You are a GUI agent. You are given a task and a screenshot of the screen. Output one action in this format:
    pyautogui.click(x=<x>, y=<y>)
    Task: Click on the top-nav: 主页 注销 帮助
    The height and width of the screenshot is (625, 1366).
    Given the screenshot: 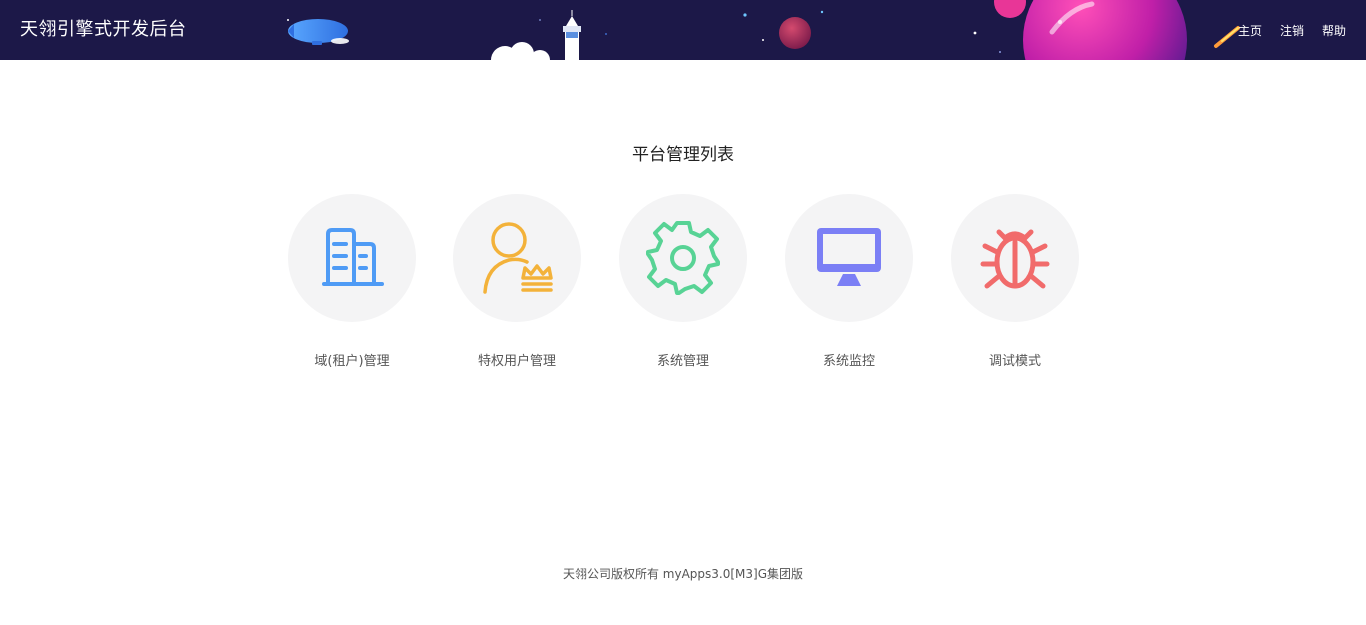 What is the action you would take?
    pyautogui.click(x=1292, y=30)
    